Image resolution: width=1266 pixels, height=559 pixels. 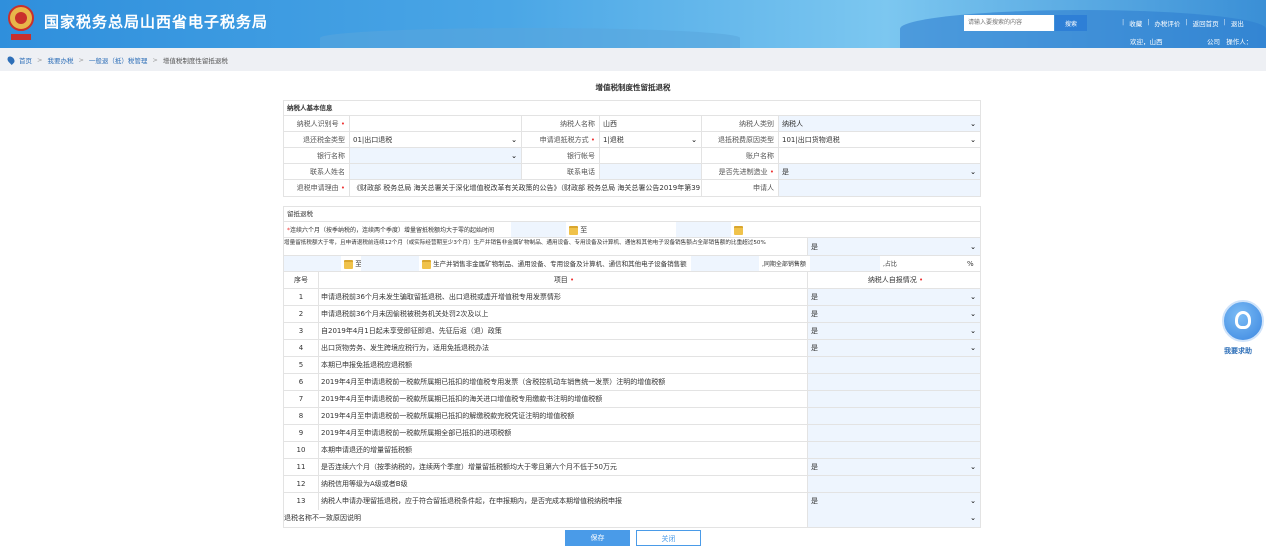 I want to click on breadcrumb-home: 首页, so click(x=25, y=60).